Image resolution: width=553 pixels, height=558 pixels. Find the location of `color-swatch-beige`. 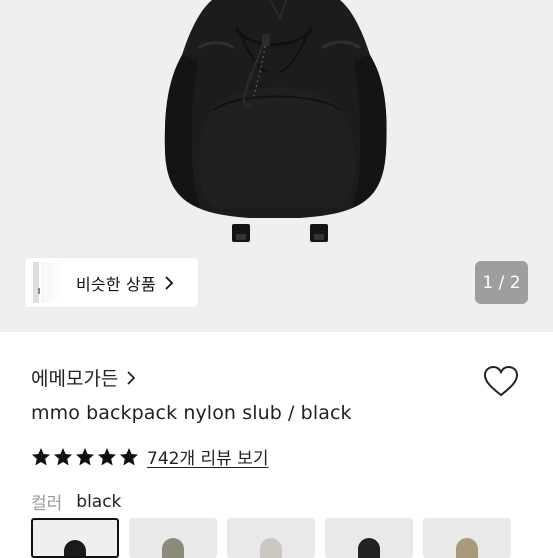

color-swatch-beige is located at coordinates (467, 538).